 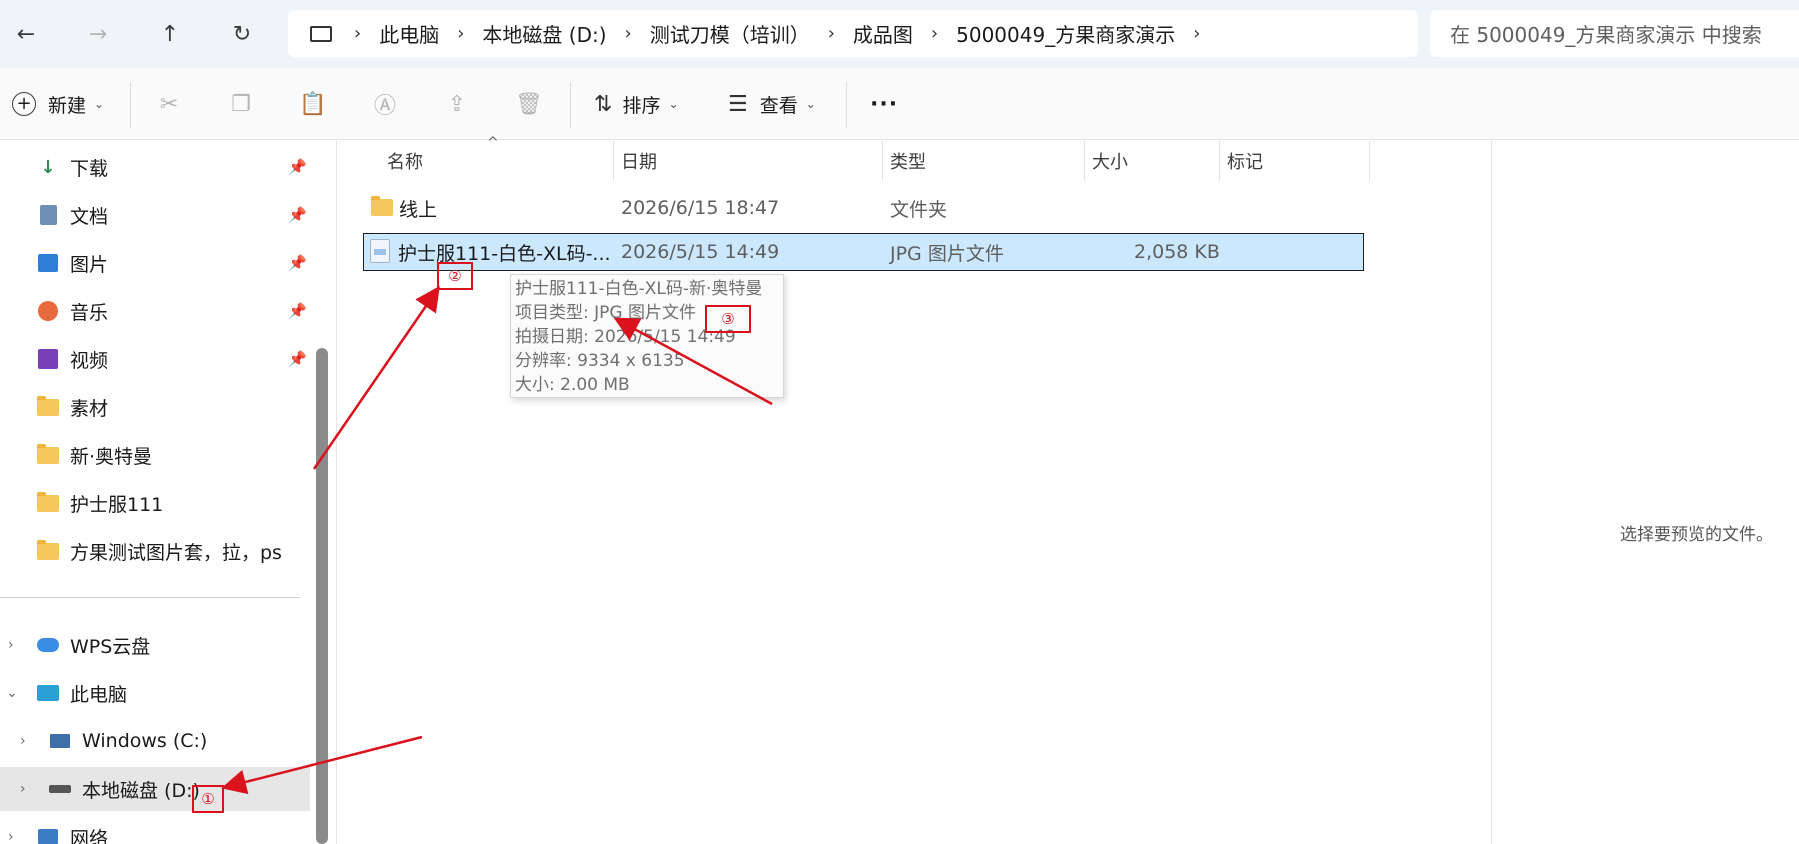 I want to click on breadcrumb-test-dieline: 测试刀模（培训）, so click(x=730, y=33).